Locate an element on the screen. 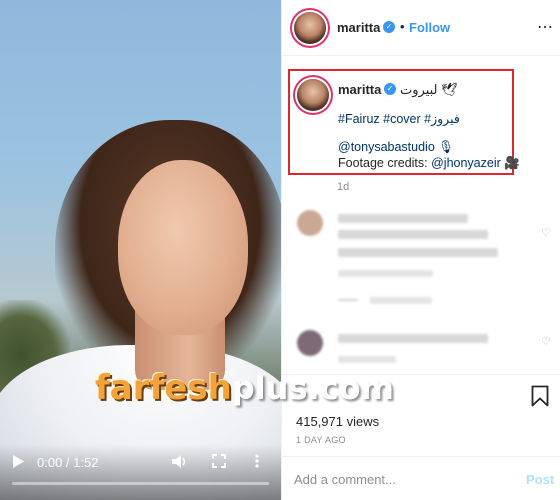 This screenshot has height=500, width=560. post-header: maritta ✓ • Follow ⋯ is located at coordinates (421, 28).